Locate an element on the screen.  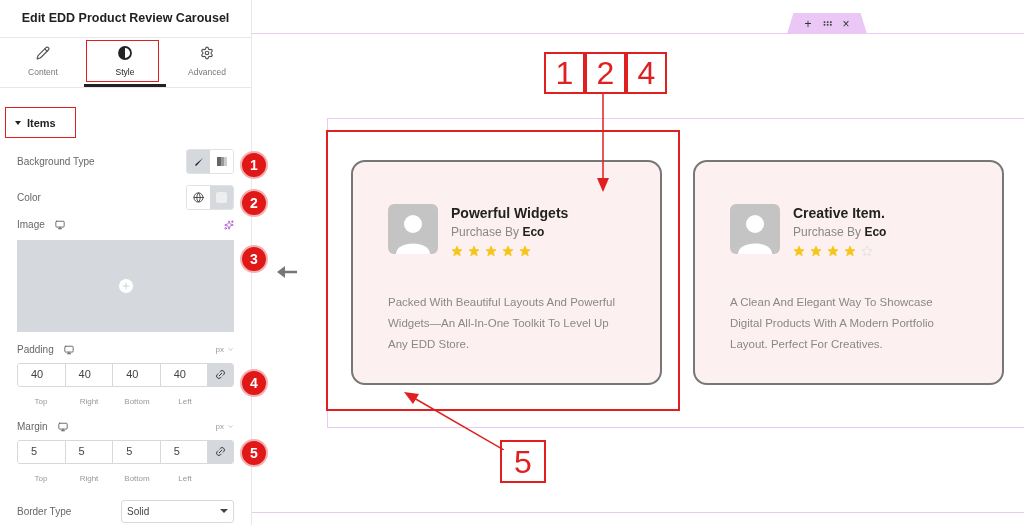
settings-icon is located at coordinates (207, 53).